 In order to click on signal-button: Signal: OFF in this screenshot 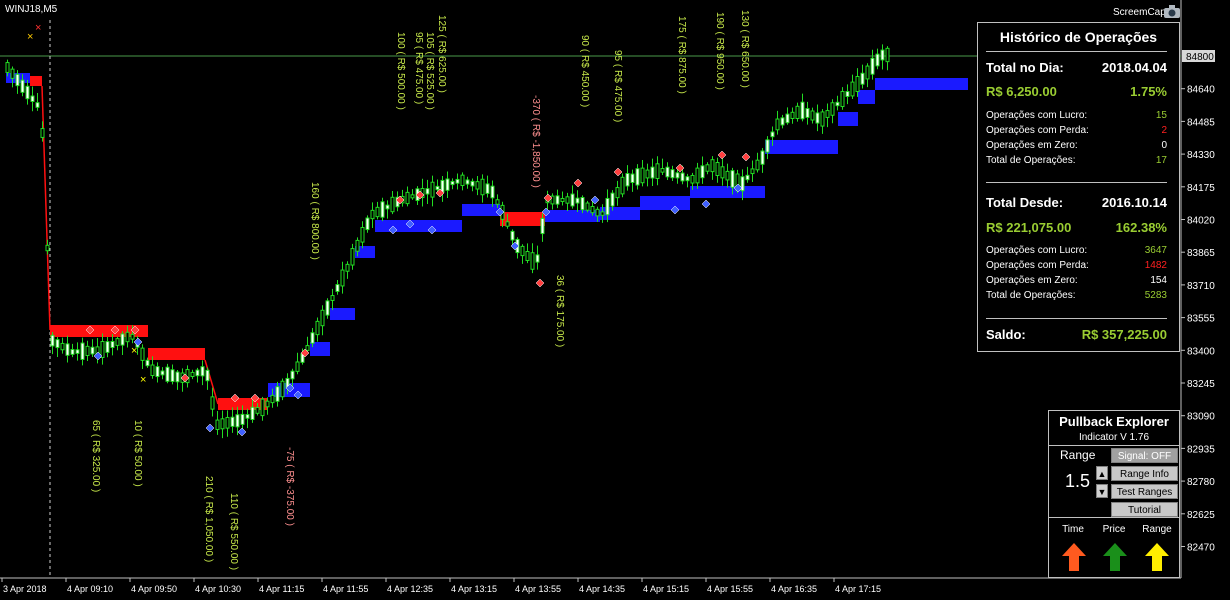, I will do `click(1144, 455)`.